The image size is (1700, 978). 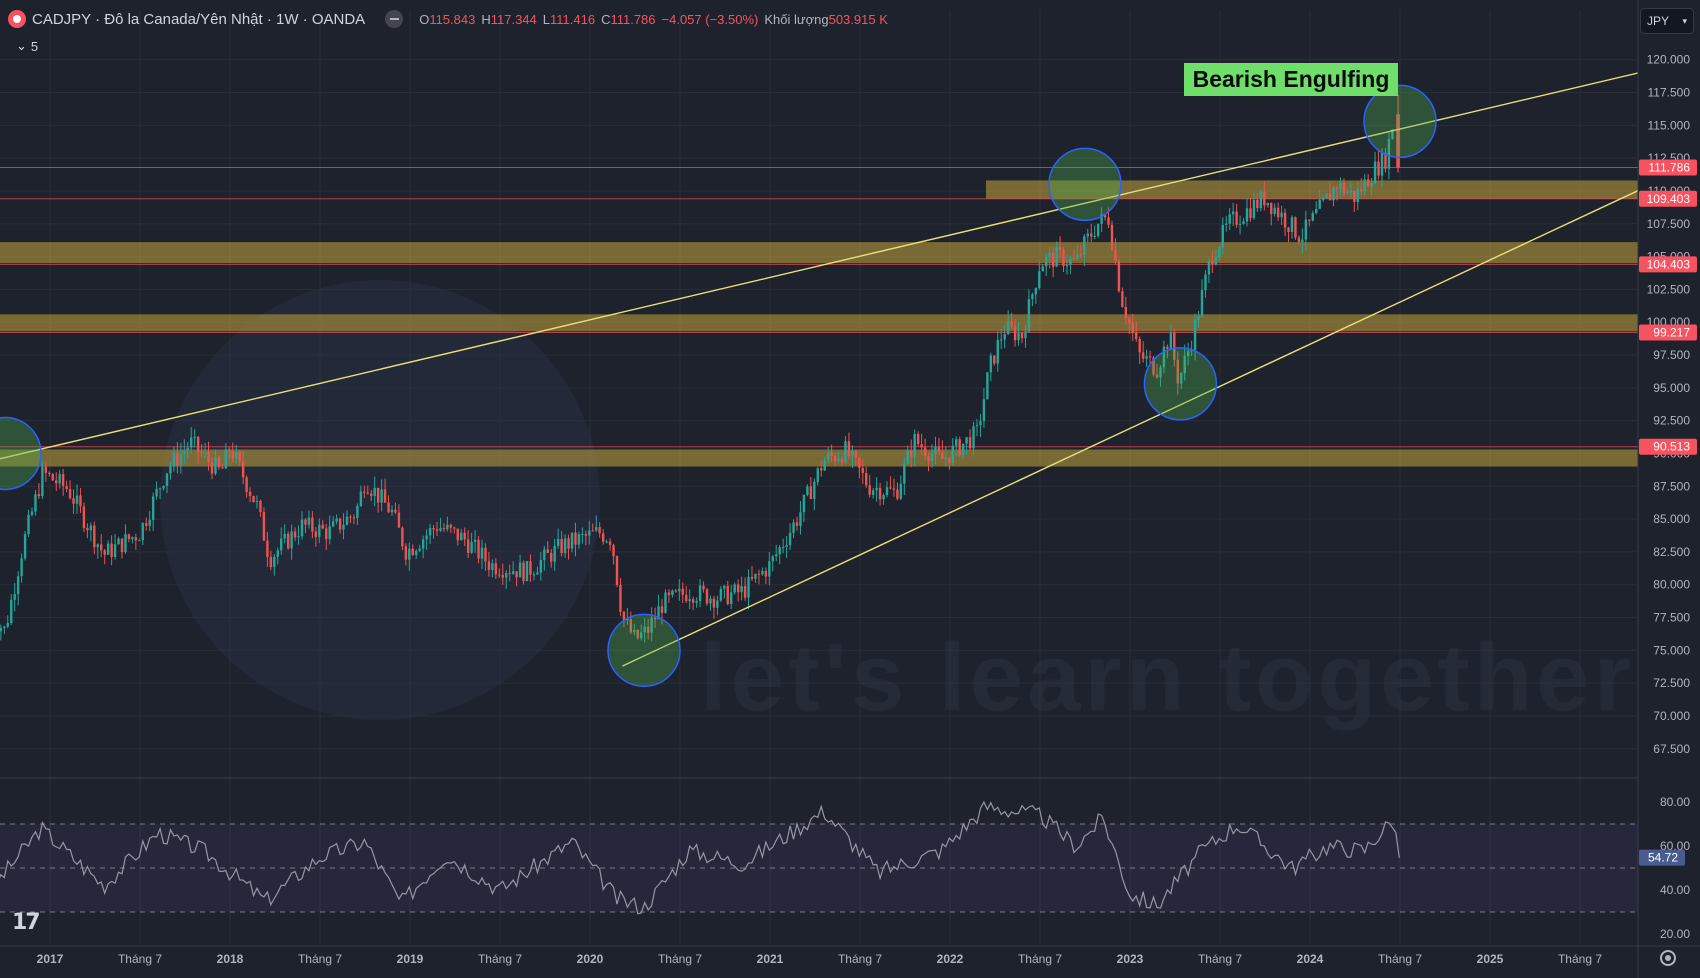 What do you see at coordinates (230, 959) in the screenshot?
I see `x-tick-label: 2018` at bounding box center [230, 959].